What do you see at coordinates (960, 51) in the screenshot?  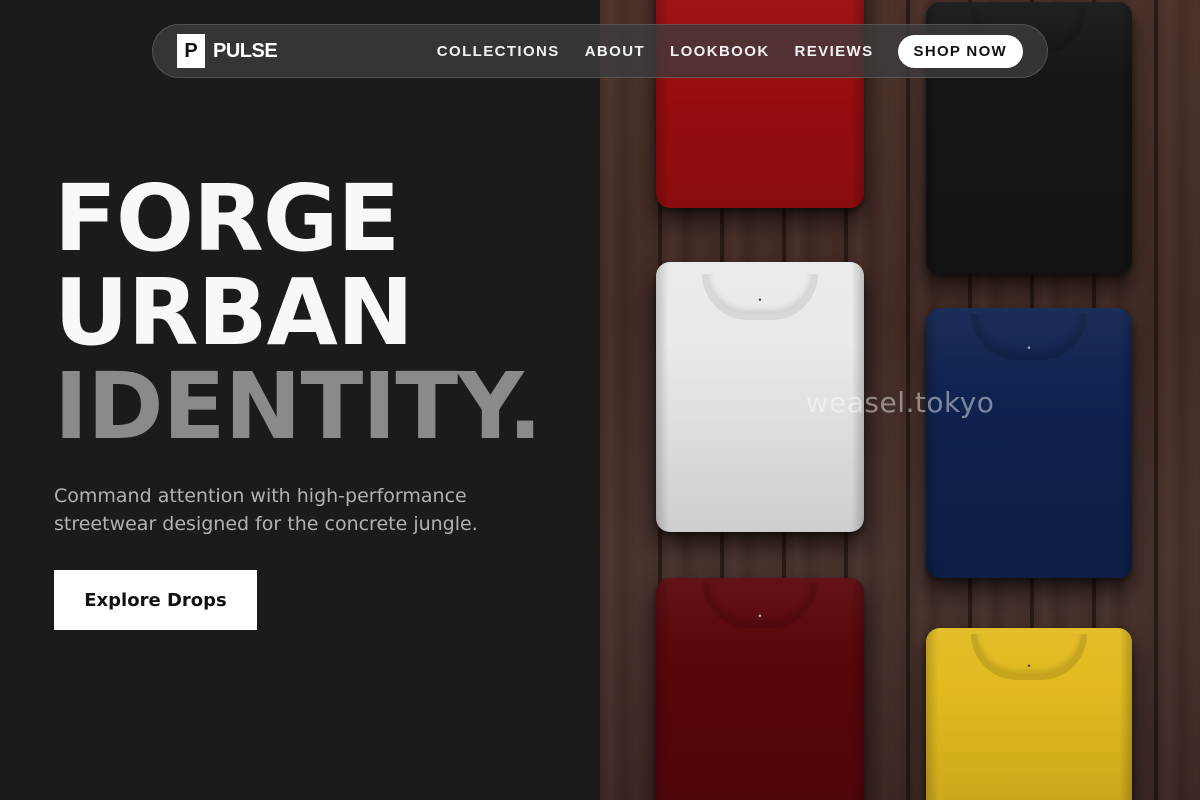 I see `shop-now-button: SHOP NOW` at bounding box center [960, 51].